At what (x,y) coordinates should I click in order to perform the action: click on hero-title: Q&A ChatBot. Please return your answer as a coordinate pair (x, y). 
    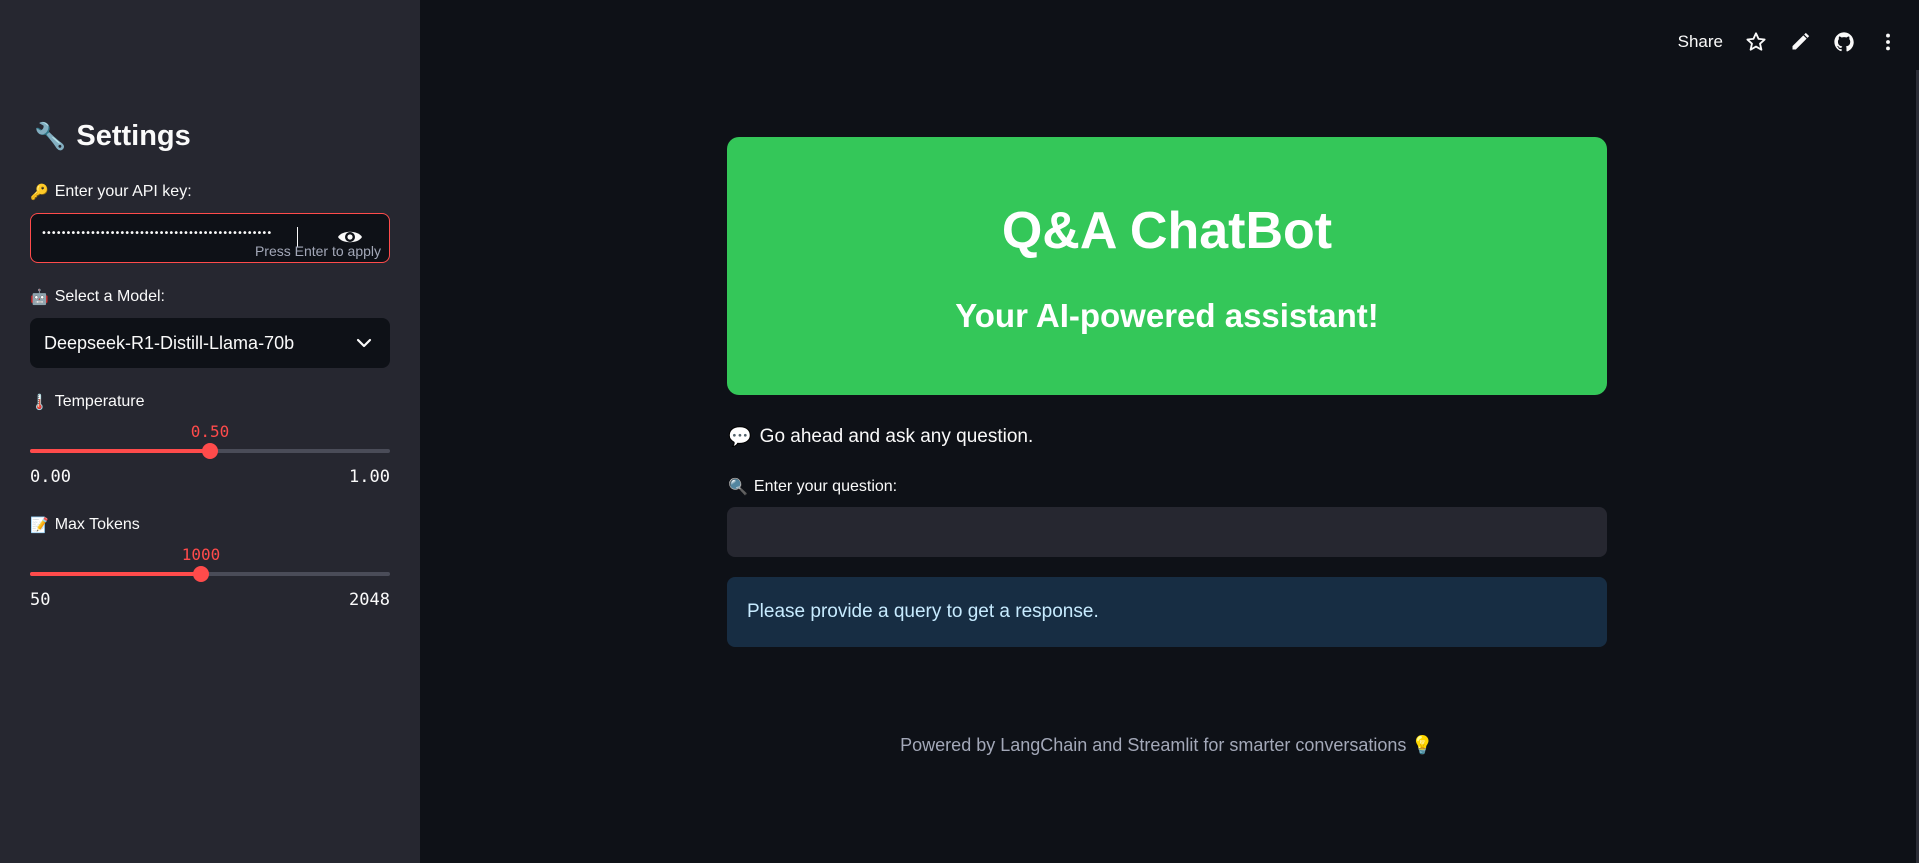
    Looking at the image, I should click on (1167, 231).